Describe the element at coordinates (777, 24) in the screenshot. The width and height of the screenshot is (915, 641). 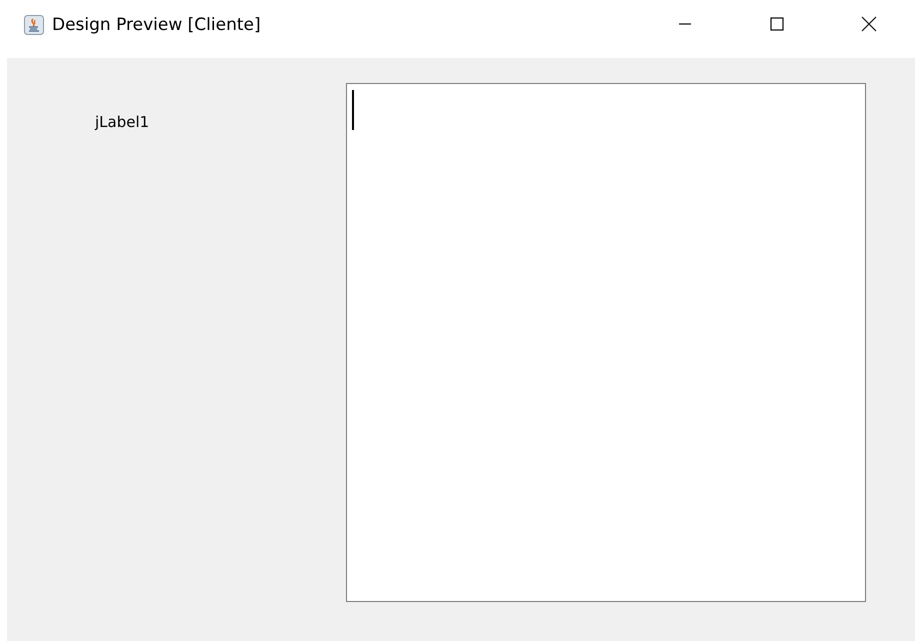
I see `maximize-icon` at that location.